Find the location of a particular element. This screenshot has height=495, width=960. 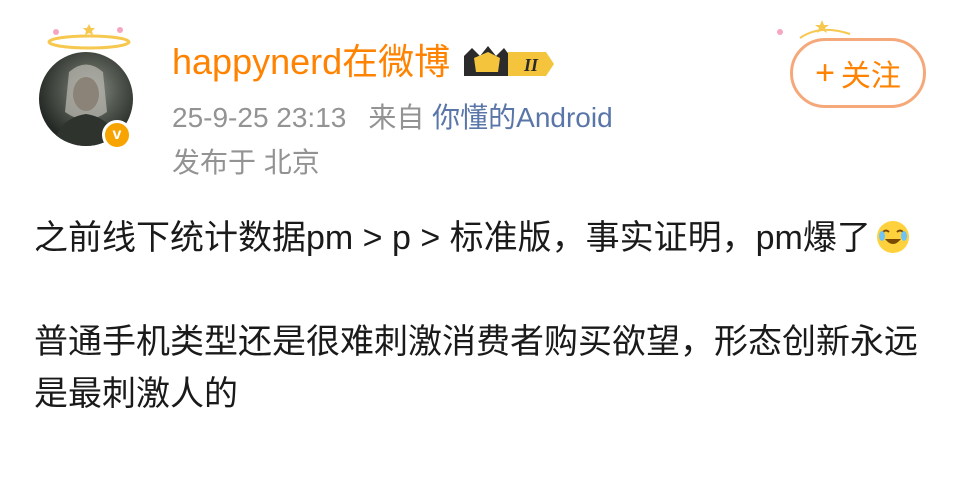

crown-level-badge-icon: II is located at coordinates (508, 62).